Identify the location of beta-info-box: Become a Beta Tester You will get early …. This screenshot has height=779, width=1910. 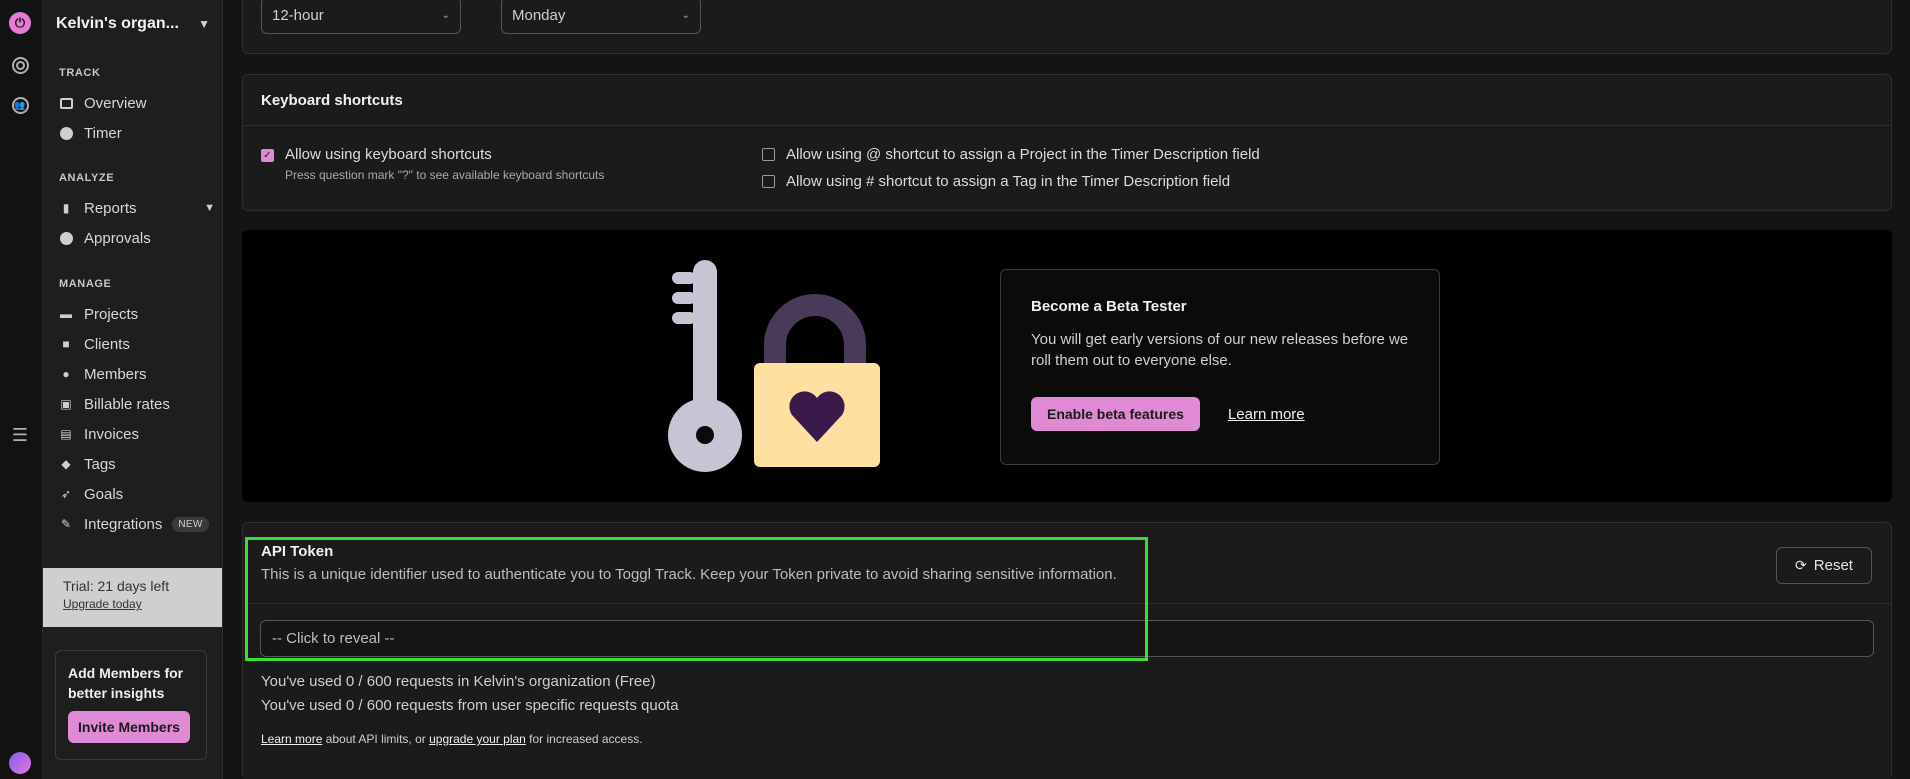
(1220, 367).